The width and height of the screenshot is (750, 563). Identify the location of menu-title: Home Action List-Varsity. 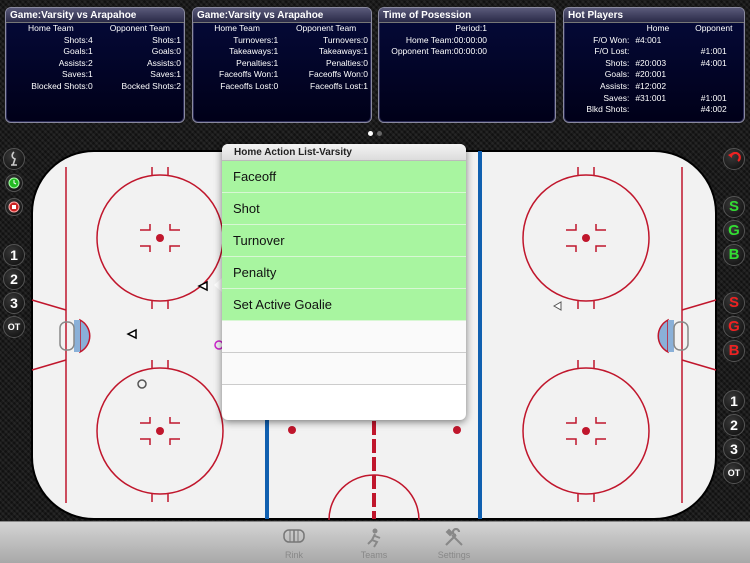
(344, 152).